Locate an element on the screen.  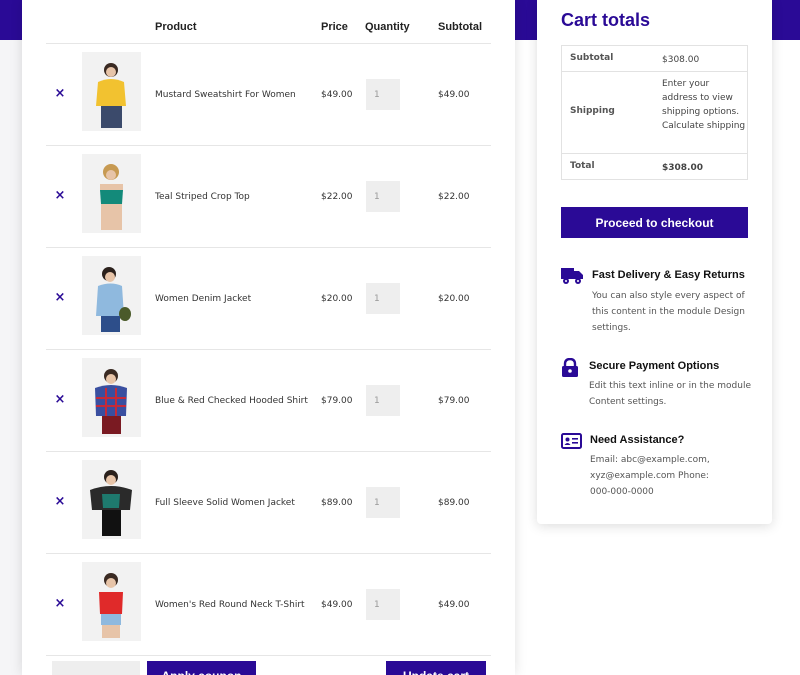
product-name: Mustard Sweatshirt For Women is located at coordinates (225, 95).